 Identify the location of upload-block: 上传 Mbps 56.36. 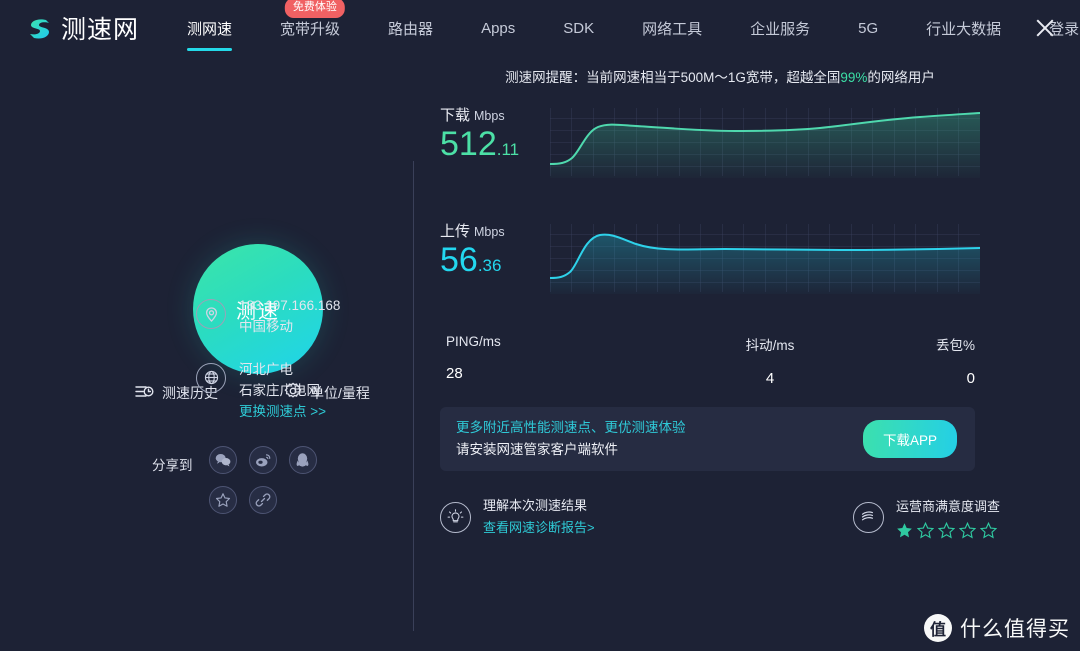
(740, 269).